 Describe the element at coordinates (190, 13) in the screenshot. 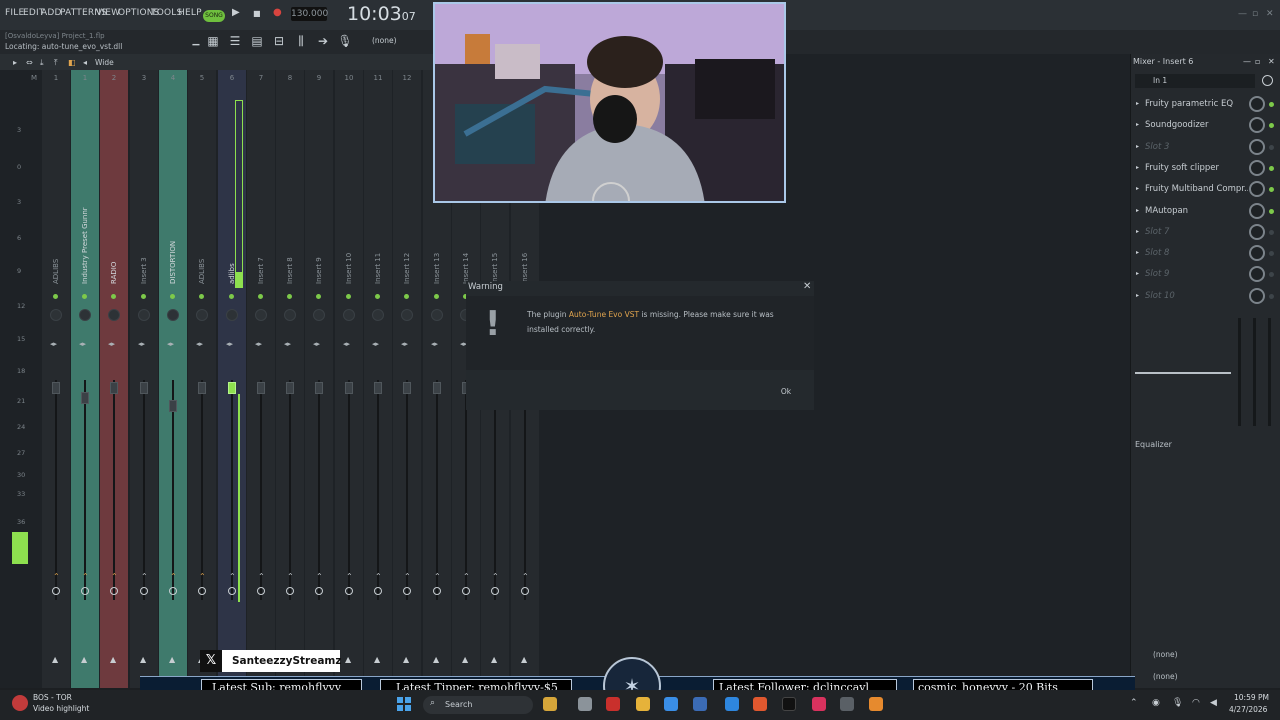

I see `menu-help: HELP` at that location.